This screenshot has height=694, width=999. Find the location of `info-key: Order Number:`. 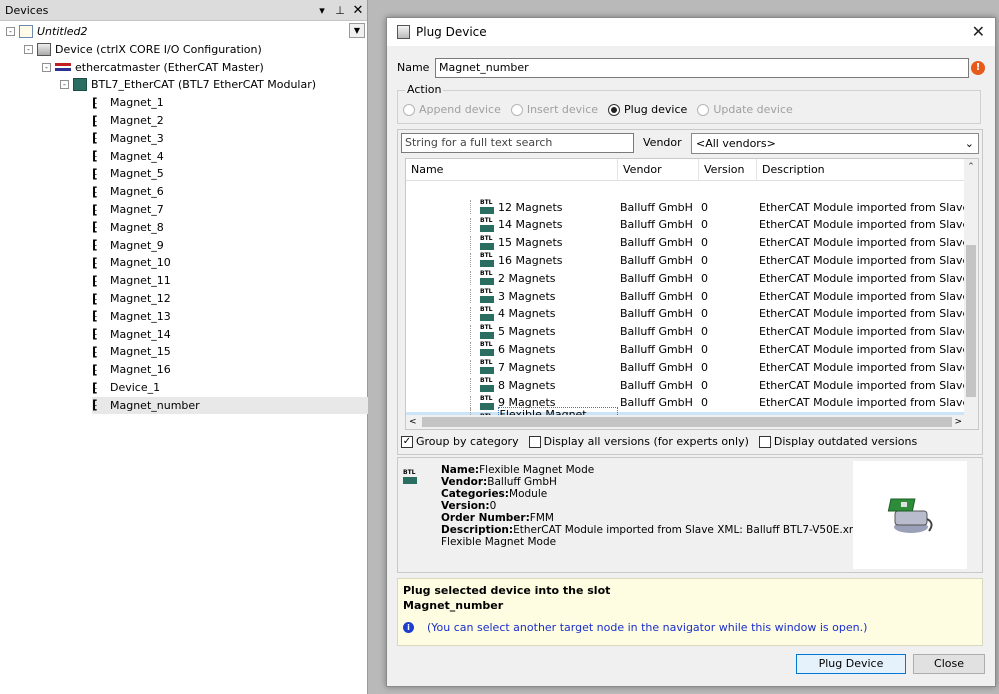

info-key: Order Number: is located at coordinates (485, 518).